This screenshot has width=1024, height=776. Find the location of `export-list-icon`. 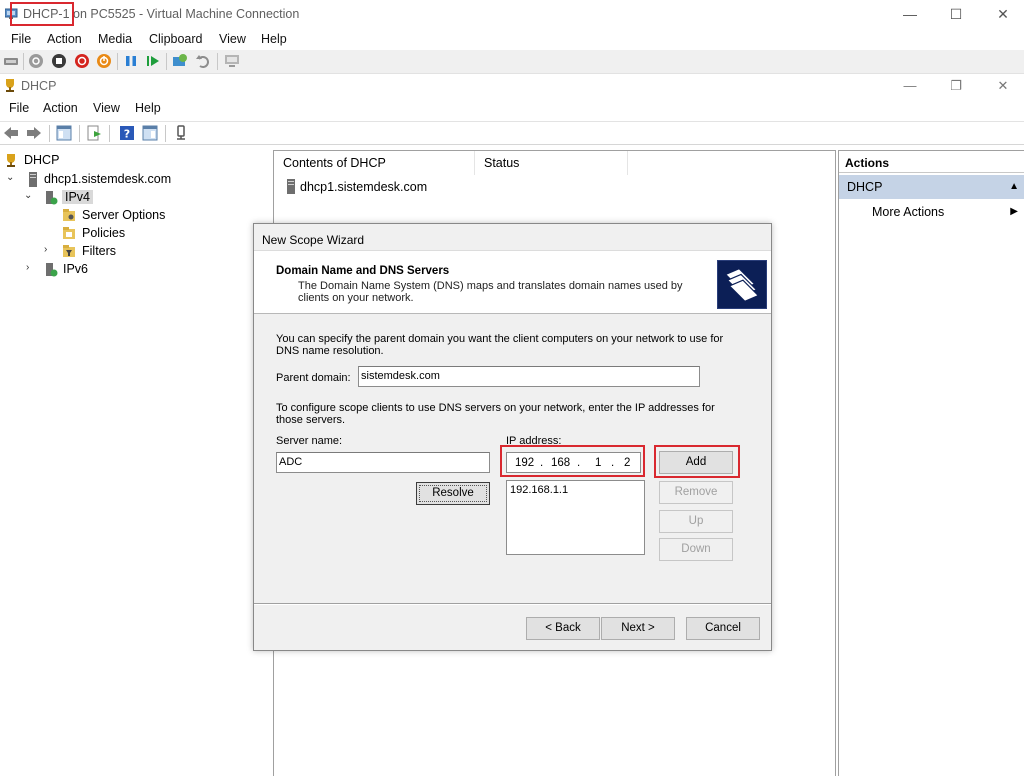

export-list-icon is located at coordinates (94, 133).